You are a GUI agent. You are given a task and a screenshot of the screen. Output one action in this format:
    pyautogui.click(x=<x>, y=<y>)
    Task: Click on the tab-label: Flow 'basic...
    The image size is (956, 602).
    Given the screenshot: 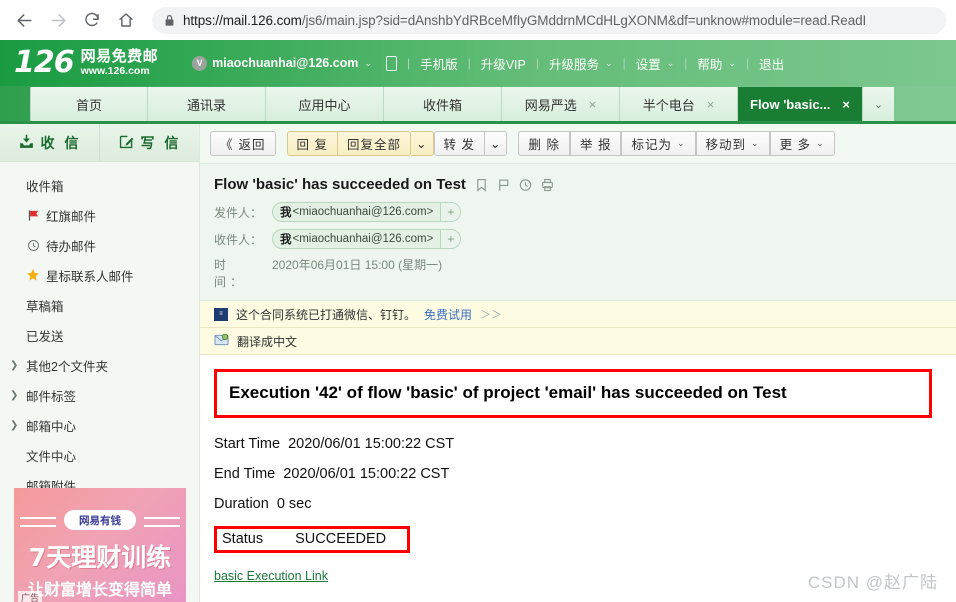 What is the action you would take?
    pyautogui.click(x=790, y=104)
    